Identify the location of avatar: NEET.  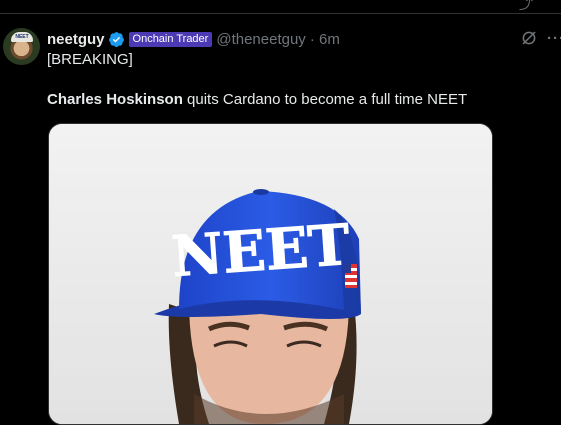
(21, 46).